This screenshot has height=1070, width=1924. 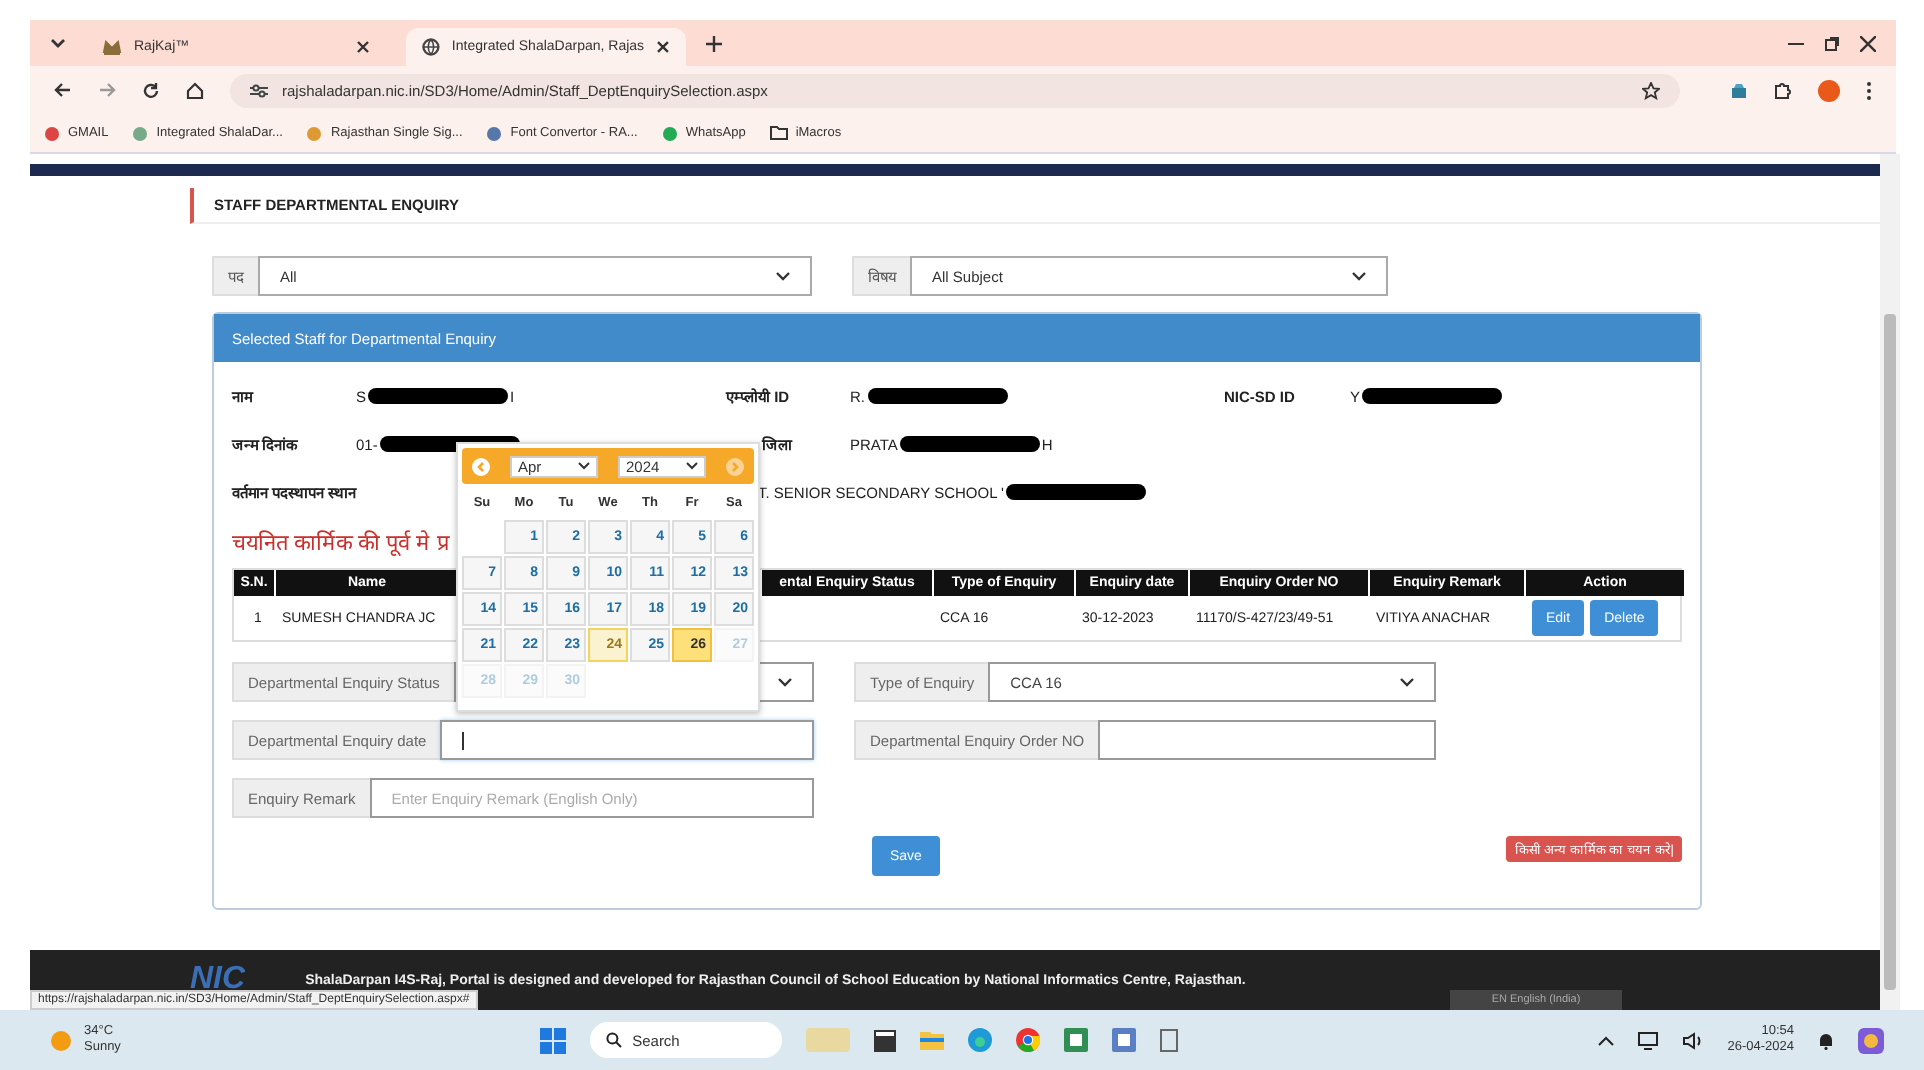 What do you see at coordinates (553, 1040) in the screenshot?
I see `start-icon` at bounding box center [553, 1040].